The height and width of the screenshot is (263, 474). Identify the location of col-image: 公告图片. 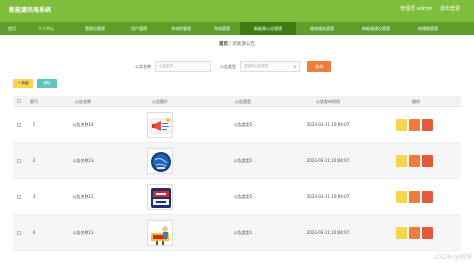
(160, 101).